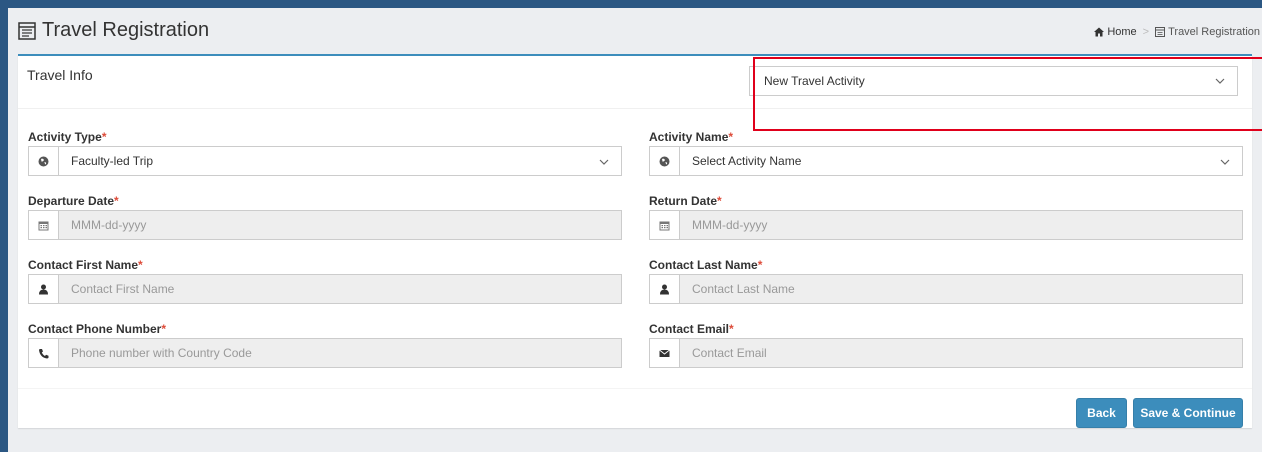 Image resolution: width=1262 pixels, height=452 pixels. I want to click on departure-date-label: Departure Date*, so click(73, 201).